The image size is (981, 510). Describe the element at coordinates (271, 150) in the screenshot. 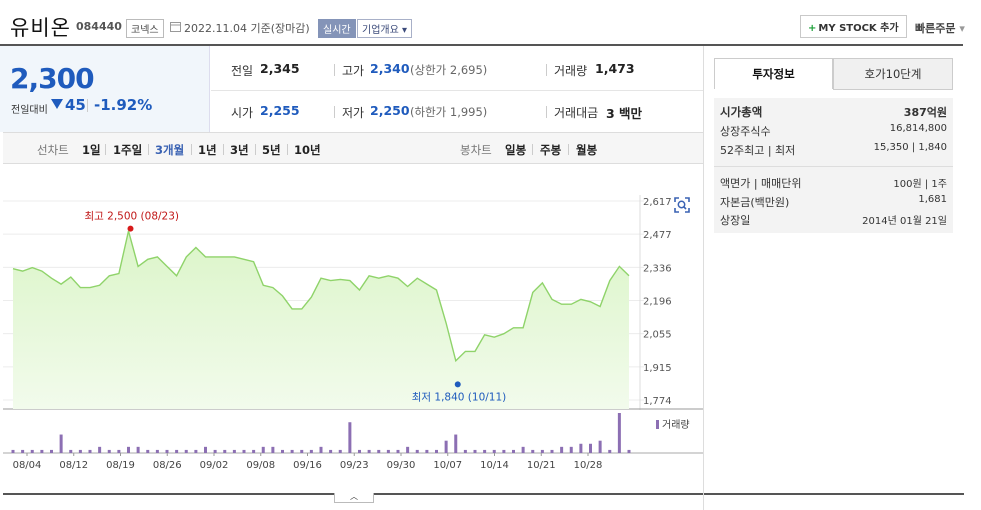

I see `period-5y: 5년` at that location.